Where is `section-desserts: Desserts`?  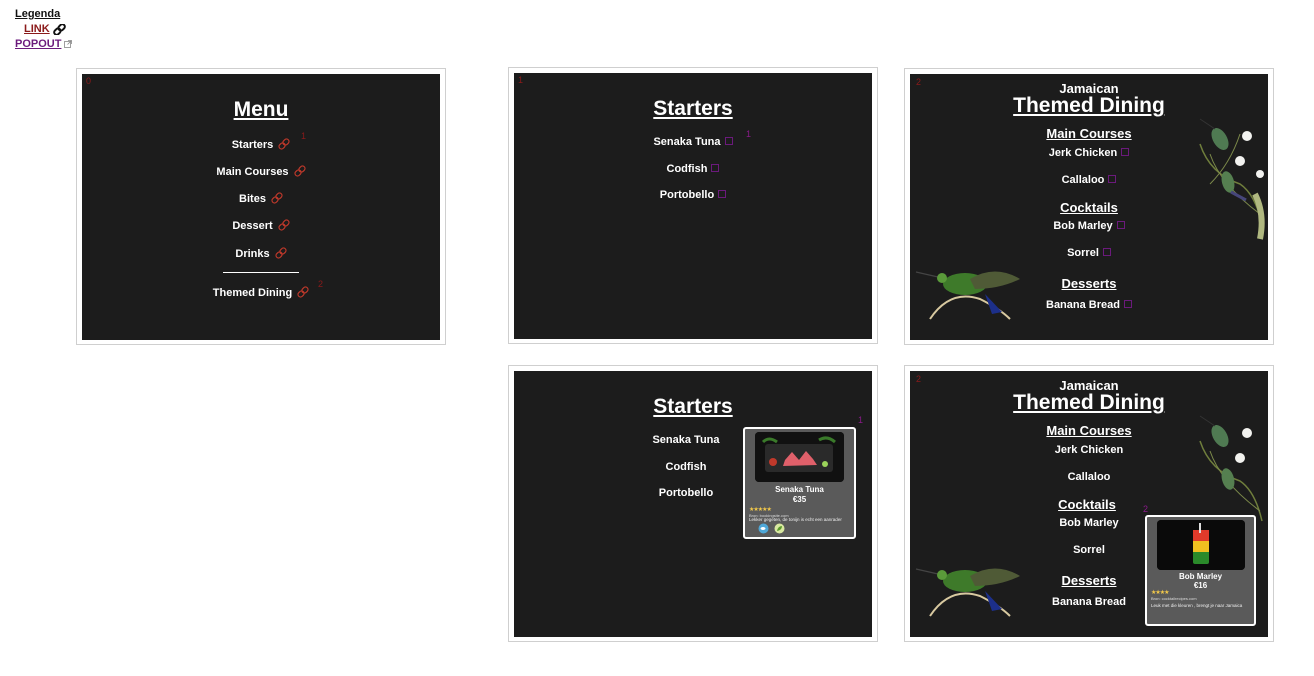 section-desserts: Desserts is located at coordinates (1089, 283).